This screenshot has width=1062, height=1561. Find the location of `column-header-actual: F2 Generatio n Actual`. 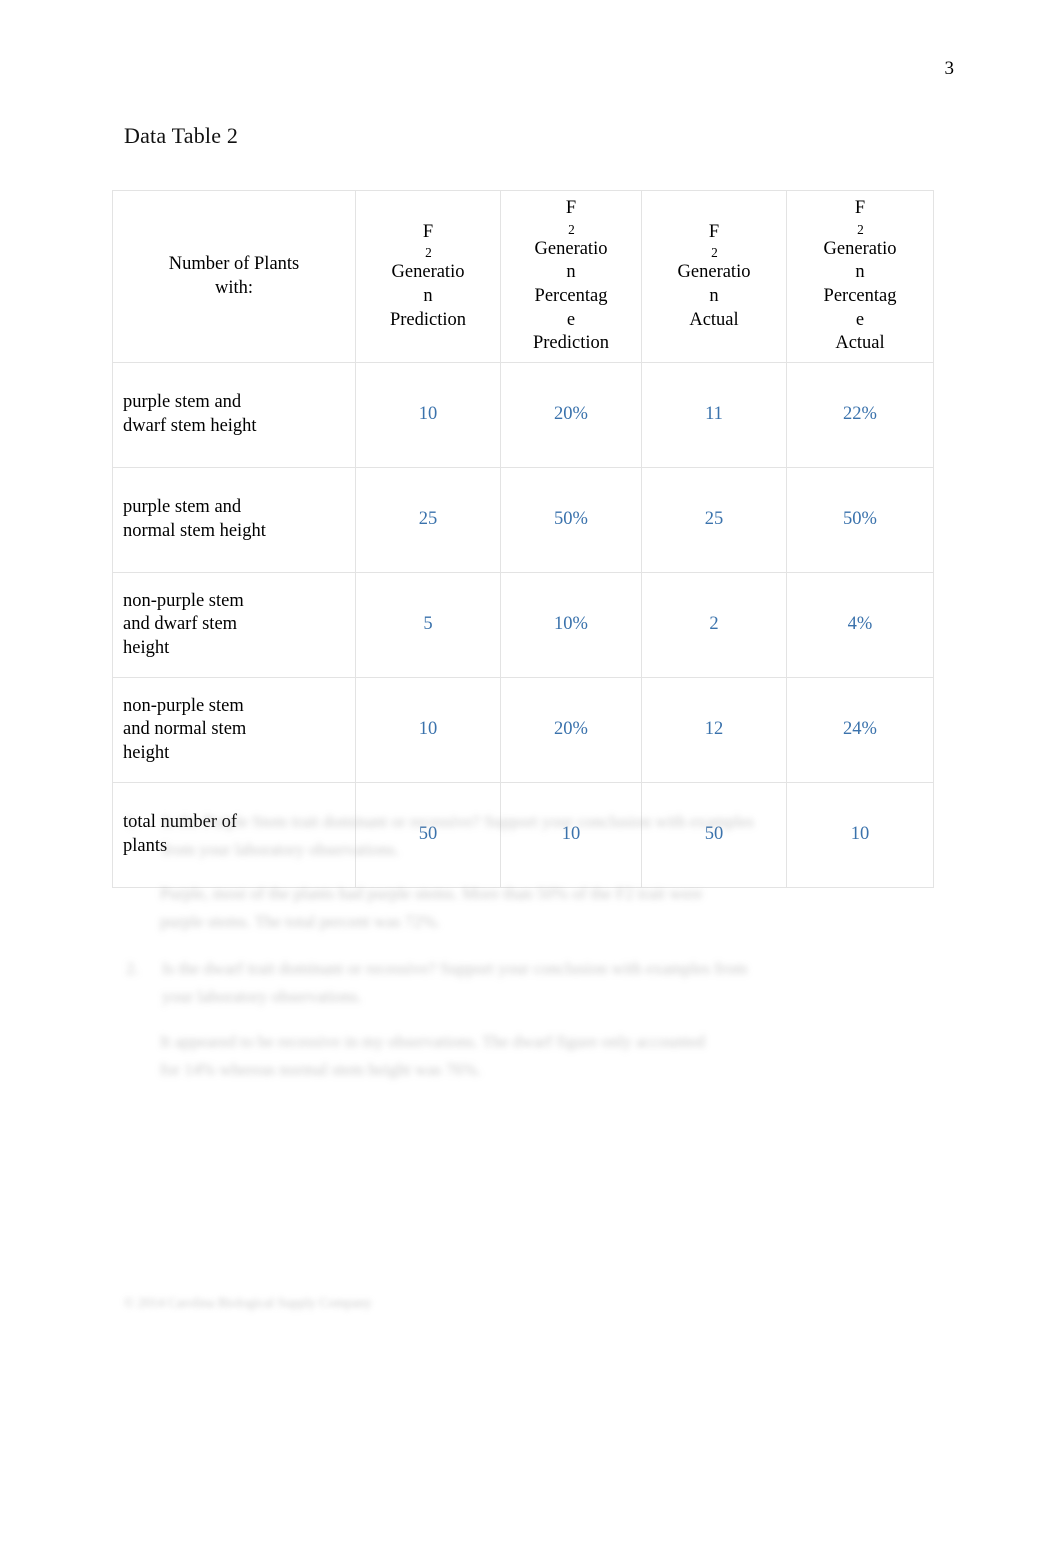

column-header-actual: F2 Generatio n Actual is located at coordinates (714, 276).